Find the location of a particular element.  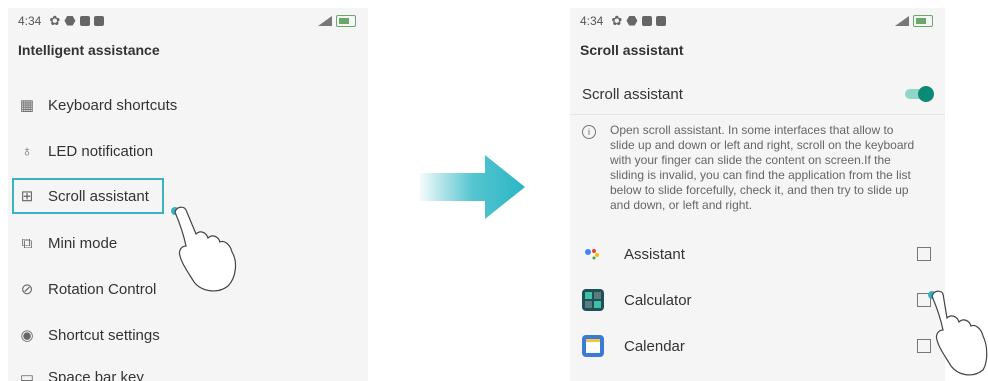

space-bar-icon: ▭ is located at coordinates (27, 375).